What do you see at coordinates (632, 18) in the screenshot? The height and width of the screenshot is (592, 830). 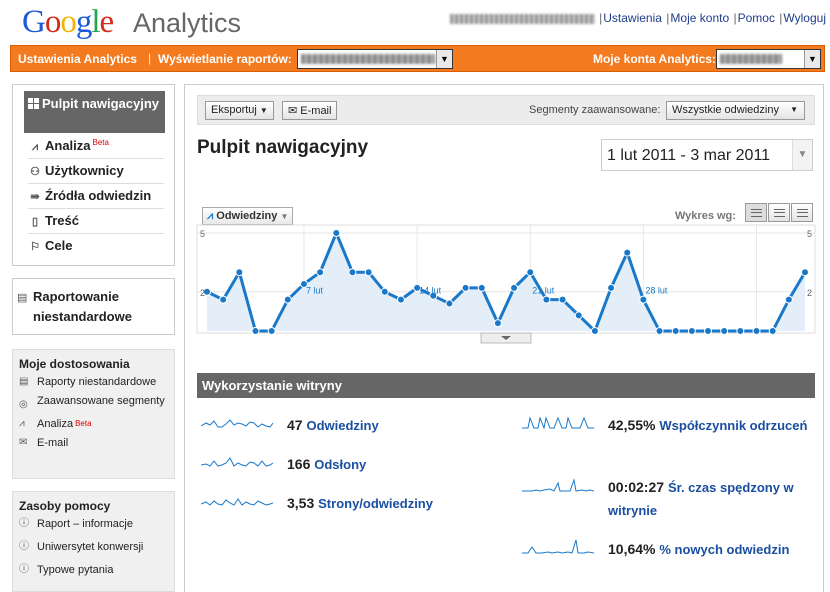 I see `settings-link: Ustawienia` at bounding box center [632, 18].